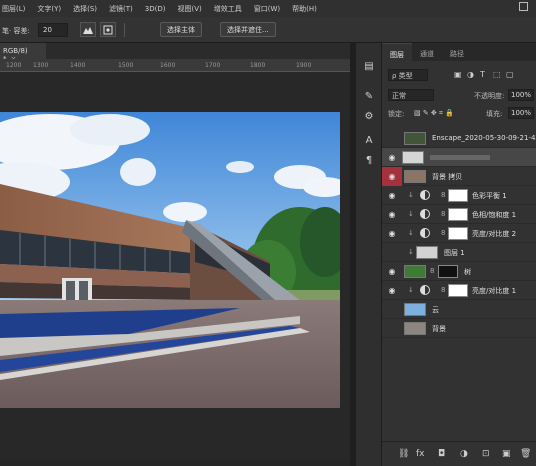 Image resolution: width=536 pixels, height=466 pixels. Describe the element at coordinates (53, 30) in the screenshot. I see `tolerance-input: 20` at that location.